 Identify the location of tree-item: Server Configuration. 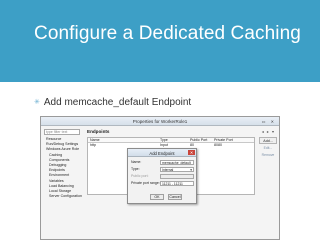
(63, 196).